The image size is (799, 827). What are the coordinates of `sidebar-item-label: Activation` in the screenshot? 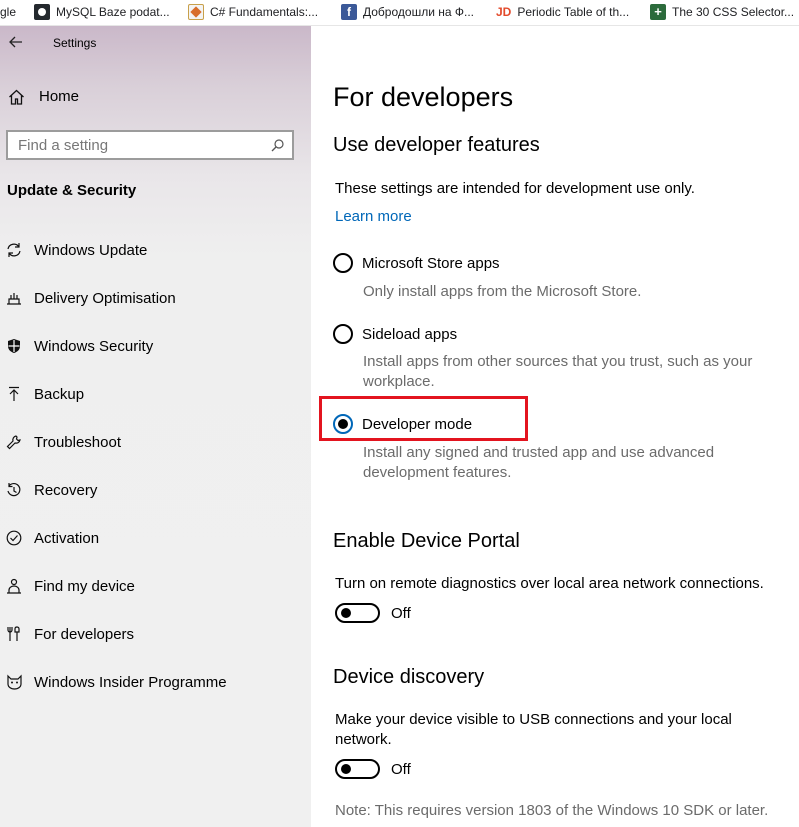 It's located at (67, 538).